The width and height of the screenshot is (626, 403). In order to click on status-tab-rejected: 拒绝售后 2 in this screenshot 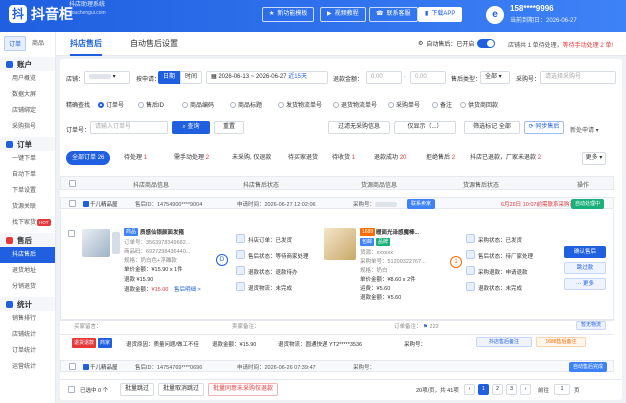, I will do `click(440, 158)`.